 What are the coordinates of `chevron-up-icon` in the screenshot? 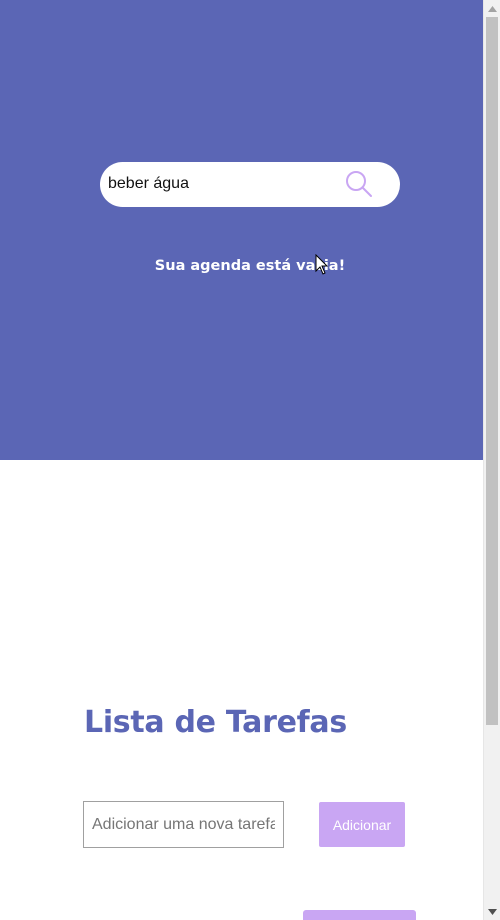 It's located at (492, 8).